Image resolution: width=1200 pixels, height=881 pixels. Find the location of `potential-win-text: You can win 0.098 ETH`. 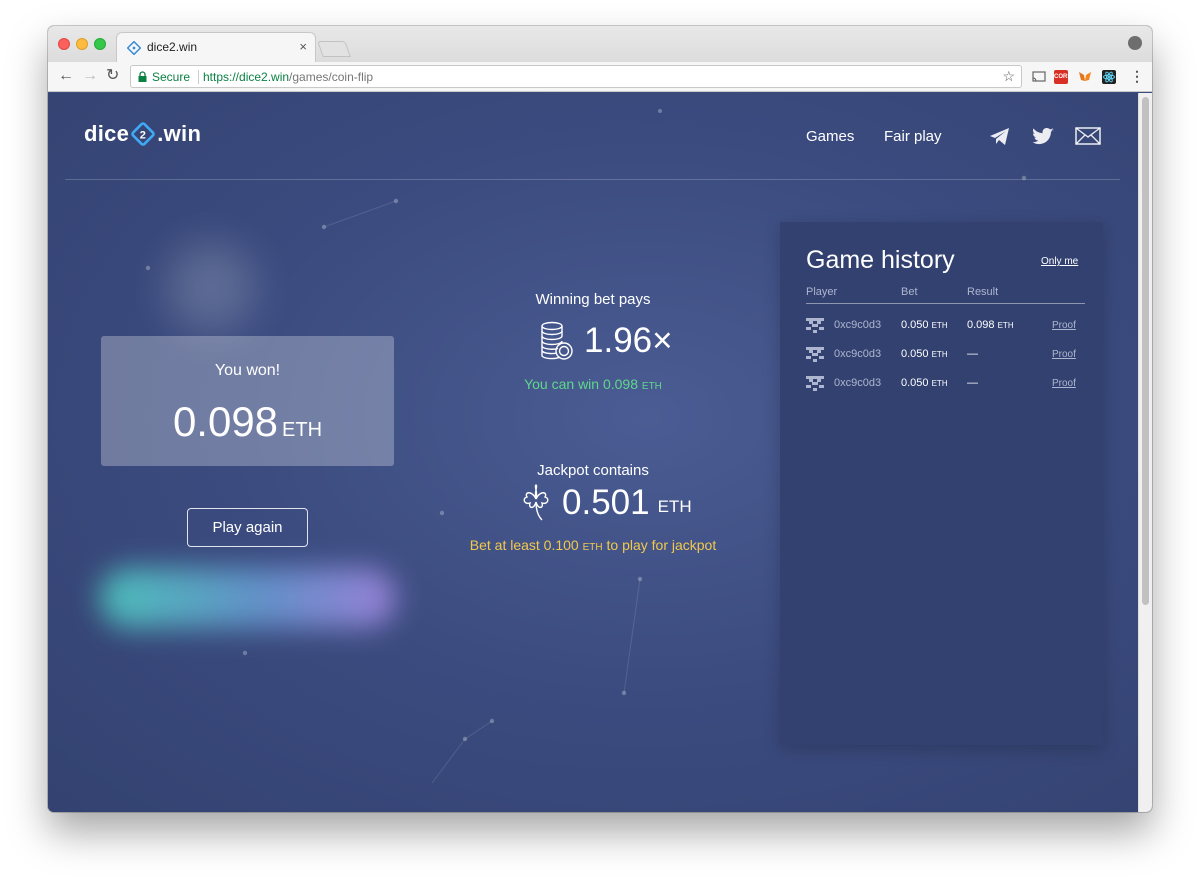

potential-win-text: You can win 0.098 ETH is located at coordinates (593, 384).